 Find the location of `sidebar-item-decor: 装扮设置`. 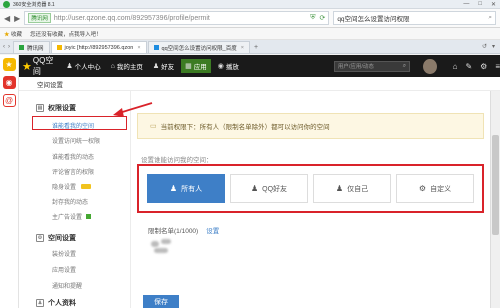

sidebar-item-decor: 装扮设置 is located at coordinates (64, 253).